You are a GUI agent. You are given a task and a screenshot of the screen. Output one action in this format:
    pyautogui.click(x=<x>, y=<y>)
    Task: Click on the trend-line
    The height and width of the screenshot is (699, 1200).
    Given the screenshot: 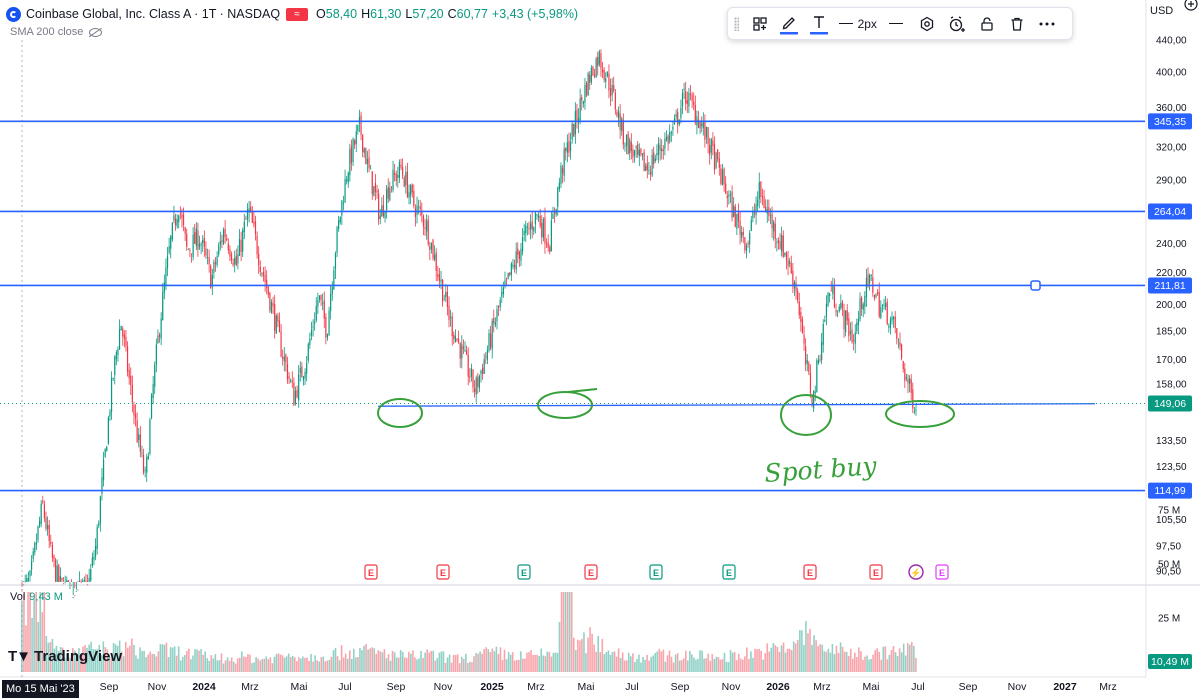 What is the action you would take?
    pyautogui.click(x=736, y=405)
    